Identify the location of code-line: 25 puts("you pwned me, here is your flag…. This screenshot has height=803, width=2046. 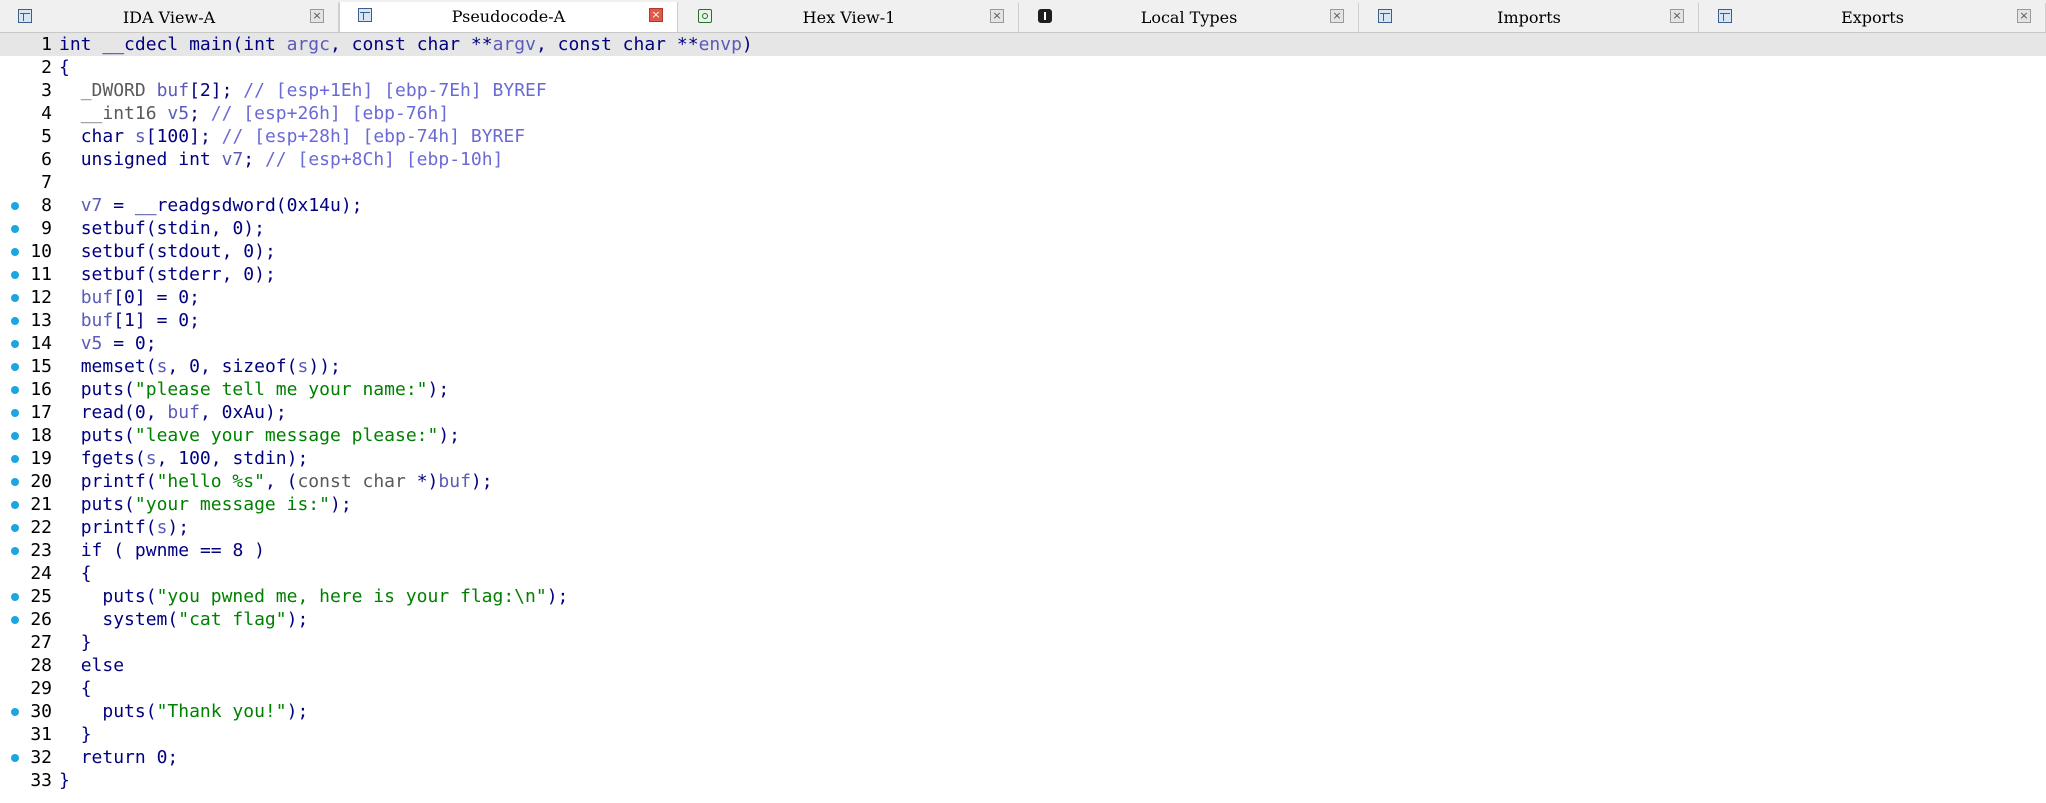
(1023, 596).